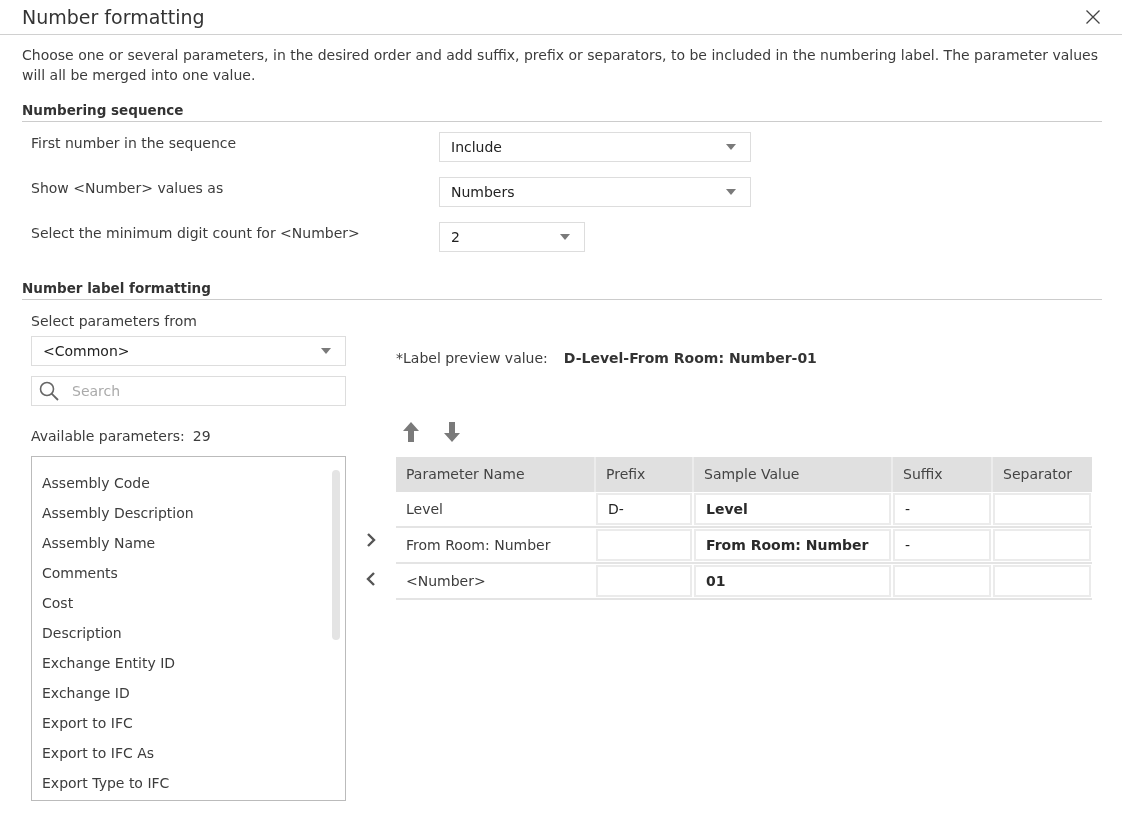  Describe the element at coordinates (942, 474) in the screenshot. I see `column-header: Suffix` at that location.